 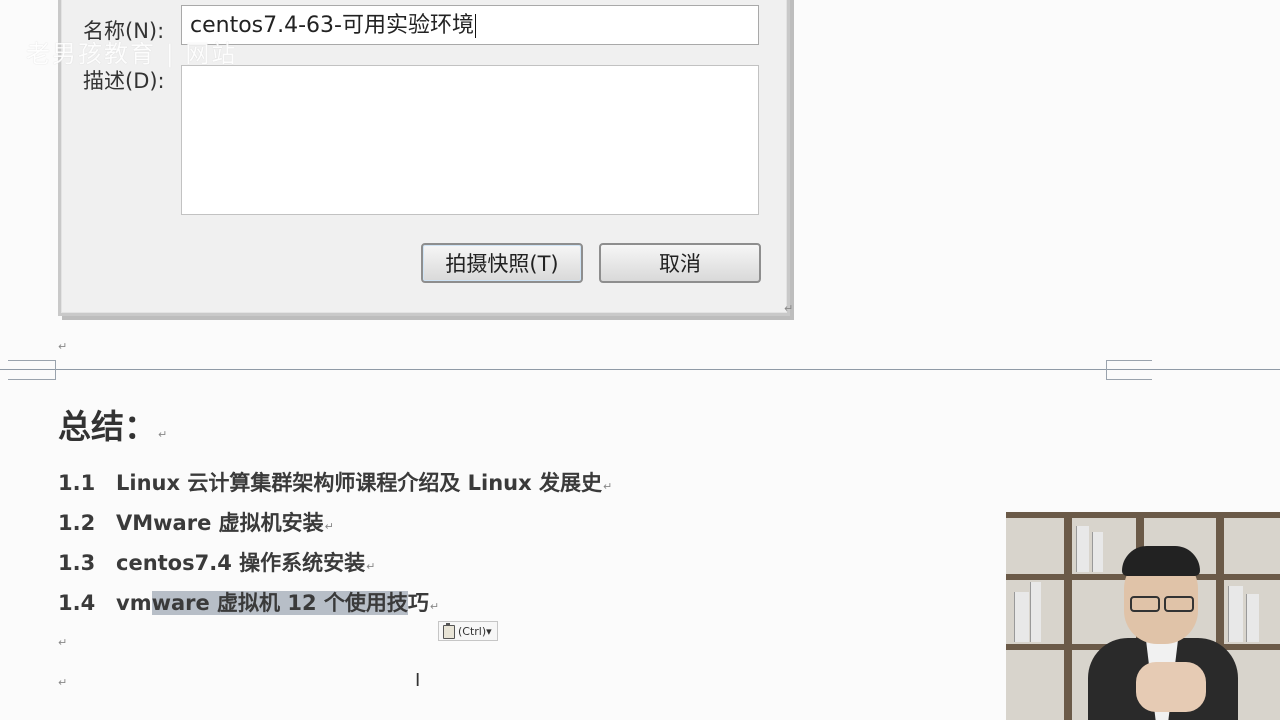 I want to click on list-item: 1.3 centos7.4 操作系统安装↵, so click(x=216, y=562).